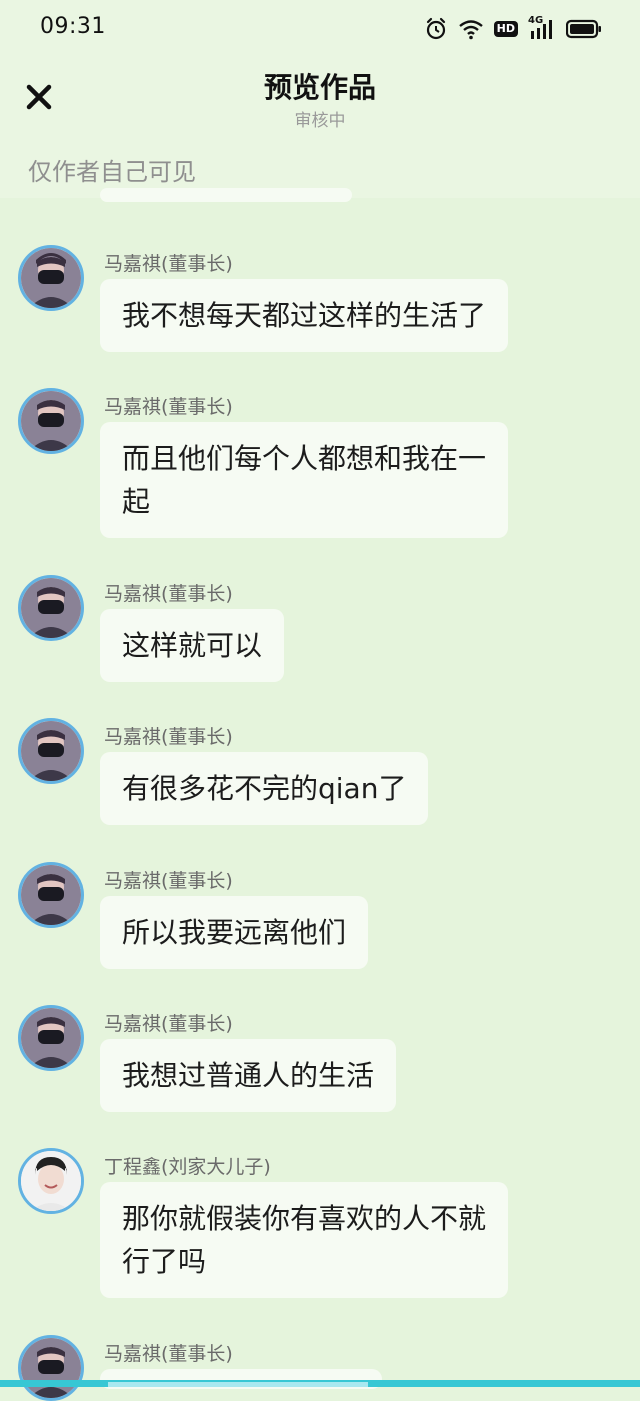 Image resolution: width=640 pixels, height=1401 pixels. I want to click on message-line: 行了吗, so click(164, 1261).